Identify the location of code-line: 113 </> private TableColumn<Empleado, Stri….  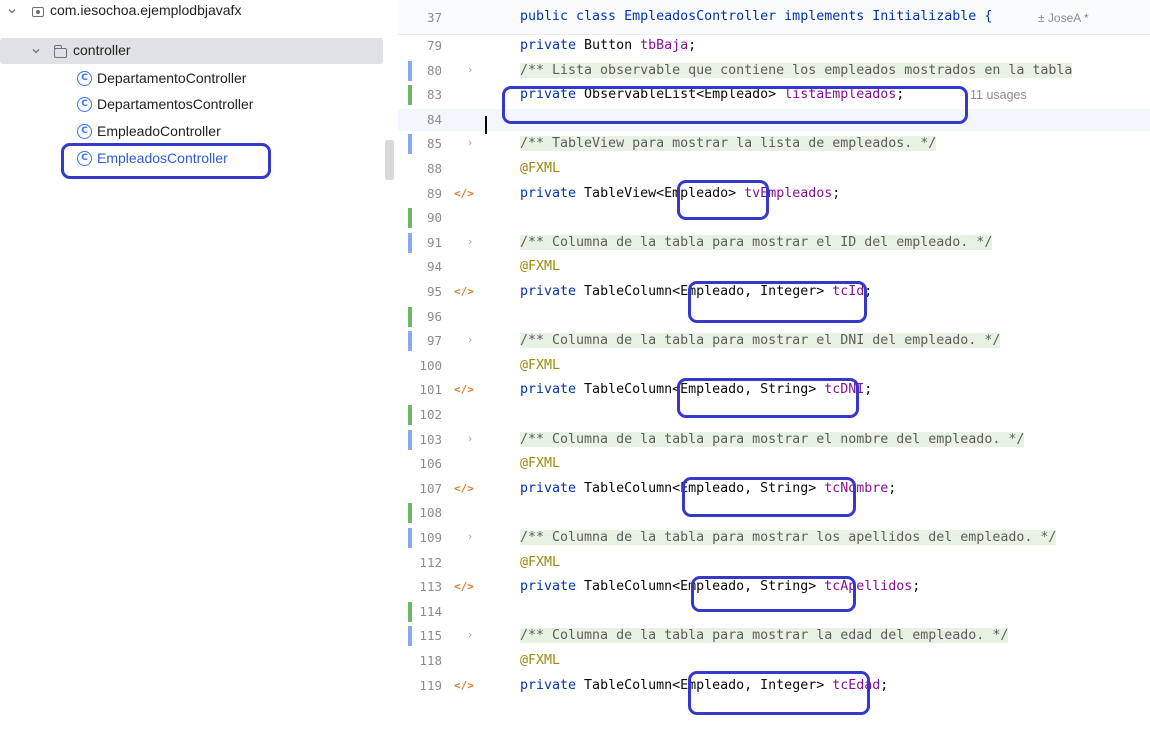
(774, 587).